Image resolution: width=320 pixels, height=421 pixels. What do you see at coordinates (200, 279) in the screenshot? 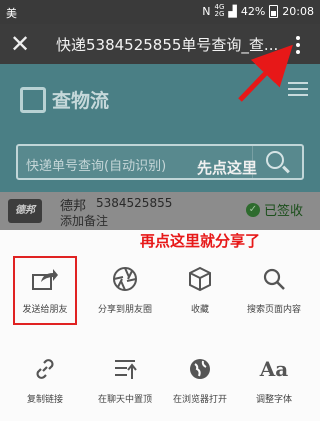
I see `cube-icon` at bounding box center [200, 279].